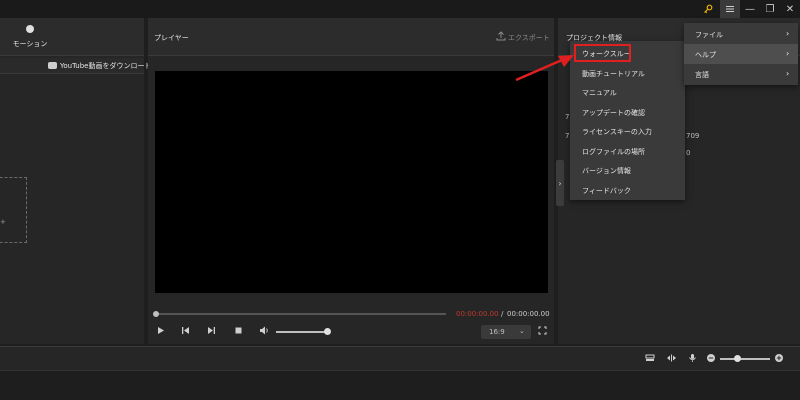 This screenshot has height=400, width=800. What do you see at coordinates (613, 151) in the screenshot?
I see `menu-item-label: ログファイルの場所` at bounding box center [613, 151].